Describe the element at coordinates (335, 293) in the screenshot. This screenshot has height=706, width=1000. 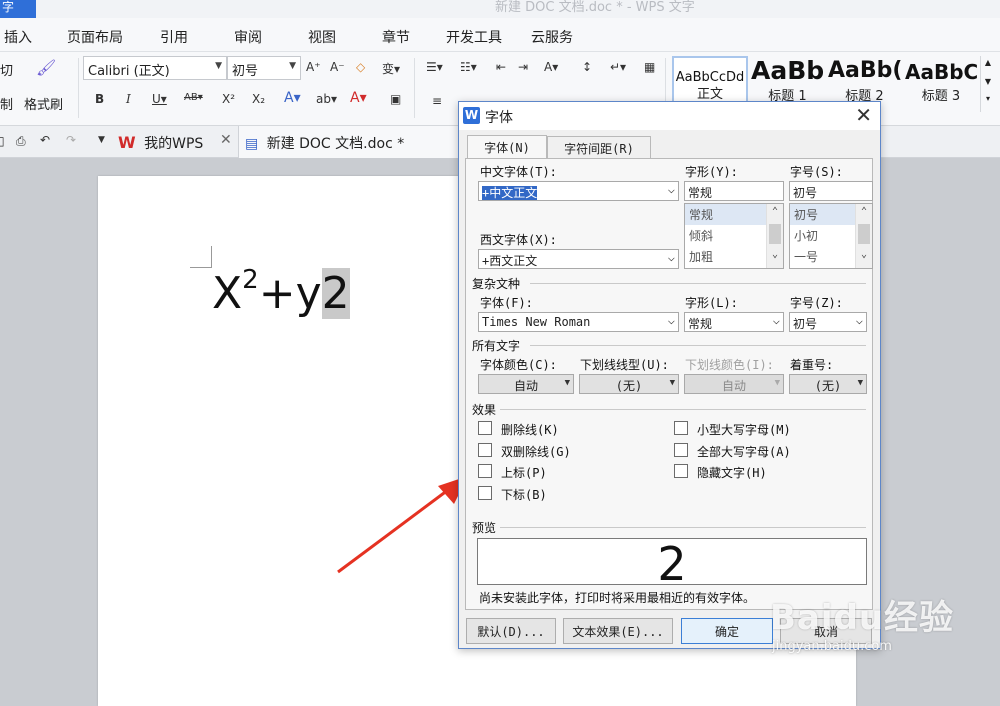
I see `selected-text: 2` at that location.